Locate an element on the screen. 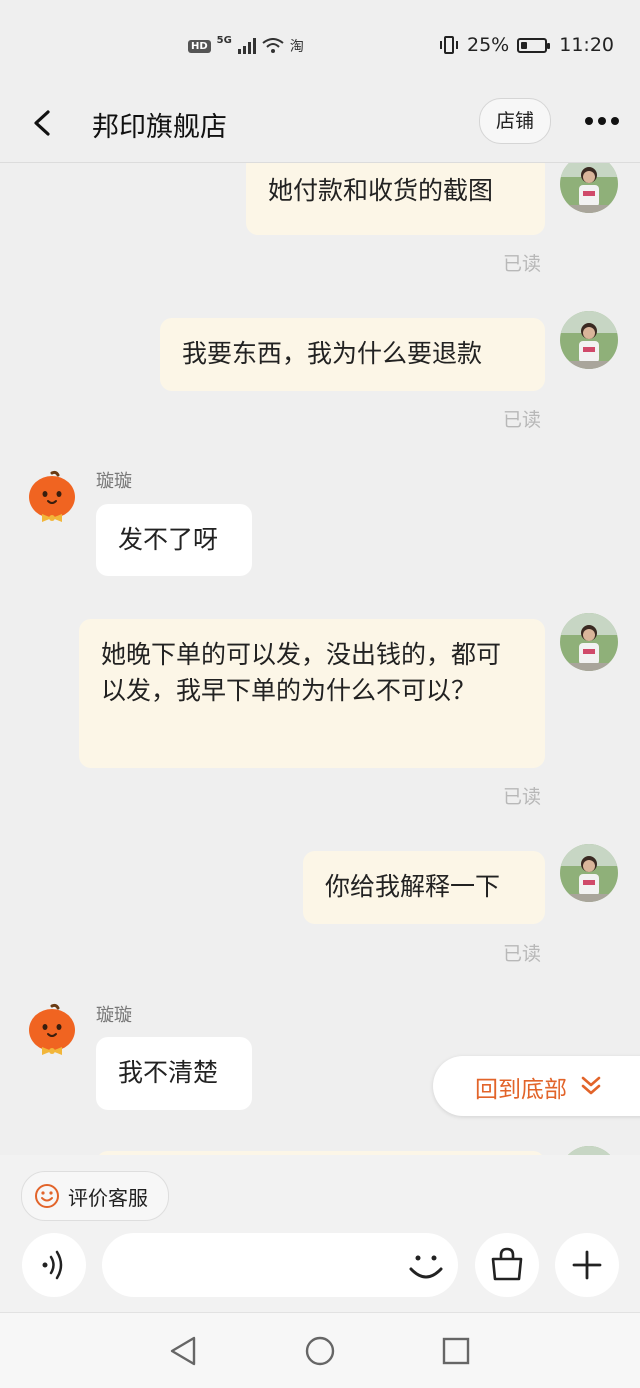 This screenshot has height=1388, width=640. emoji-button is located at coordinates (426, 1267).